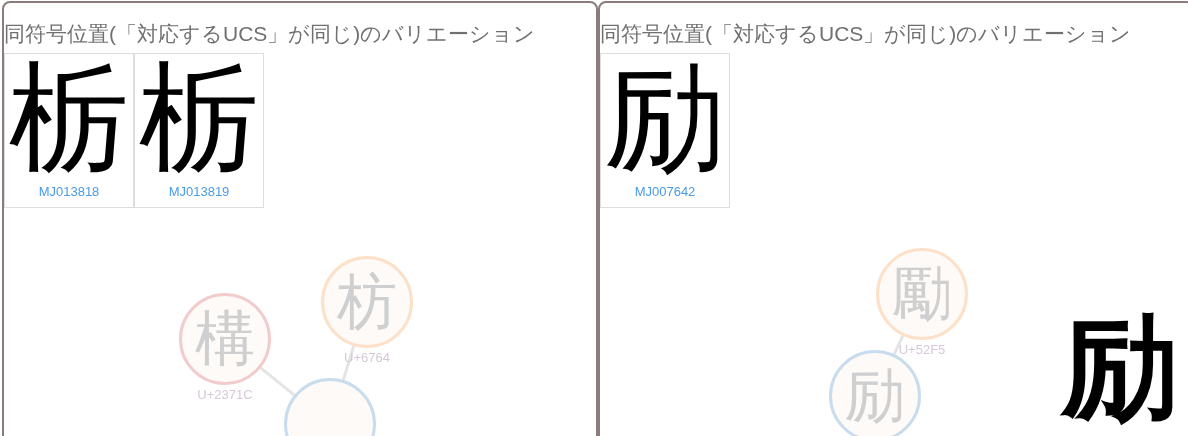  I want to click on large-glyph: 励, so click(1120, 368).